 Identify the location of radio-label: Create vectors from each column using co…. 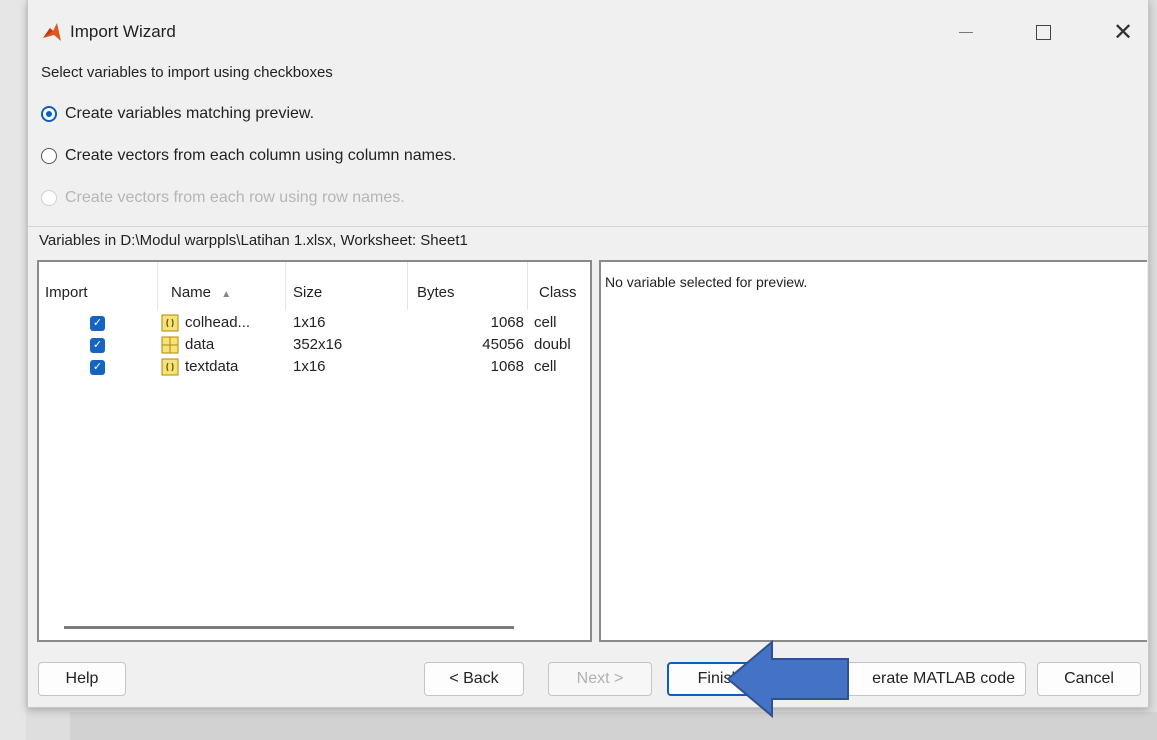
(261, 155).